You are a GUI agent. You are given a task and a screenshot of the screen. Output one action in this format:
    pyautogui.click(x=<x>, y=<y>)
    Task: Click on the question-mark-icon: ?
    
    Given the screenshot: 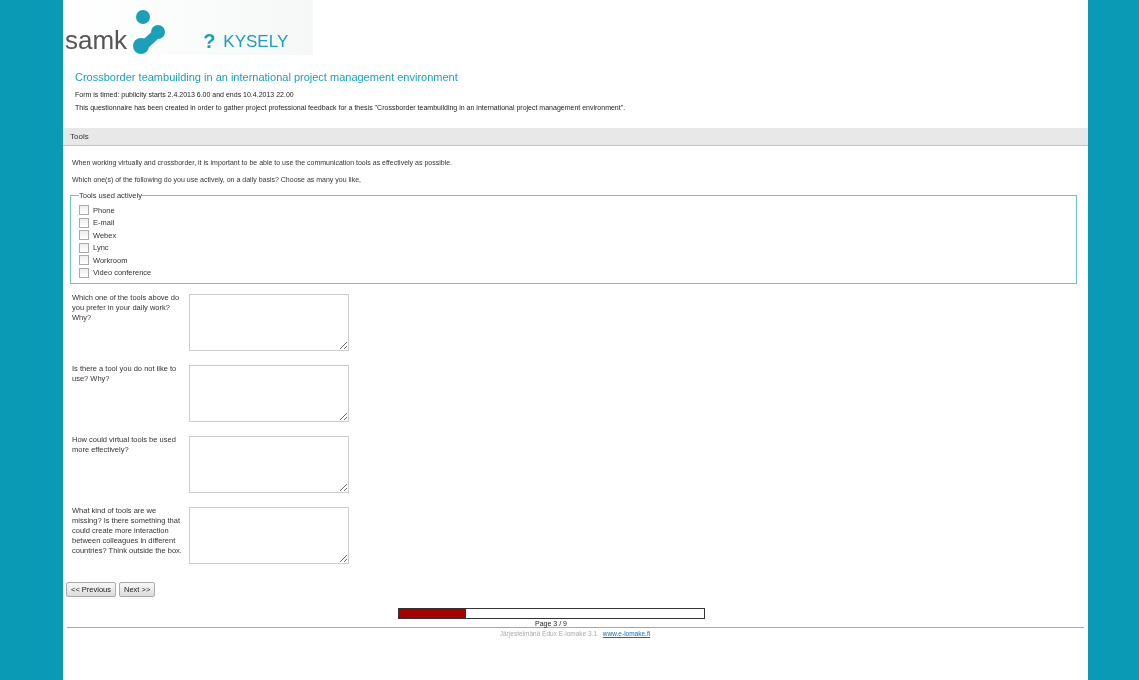 What is the action you would take?
    pyautogui.click(x=209, y=41)
    